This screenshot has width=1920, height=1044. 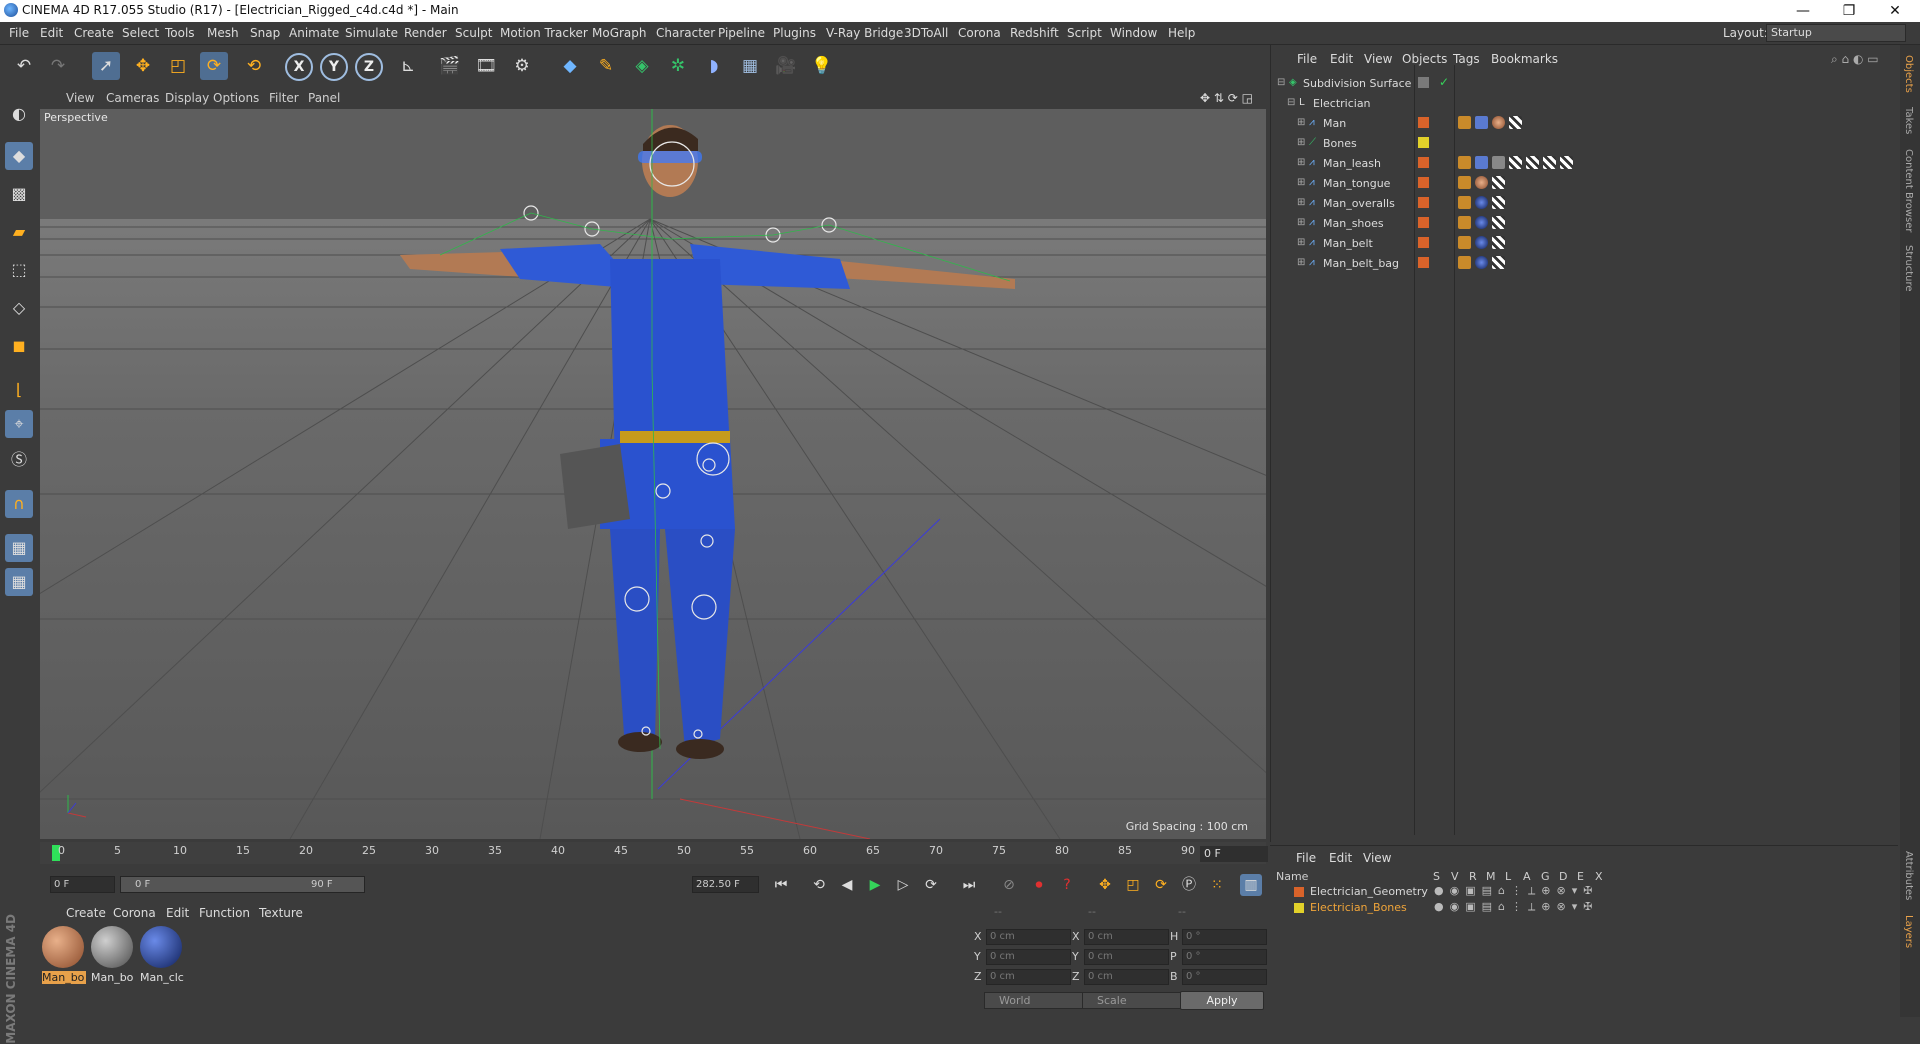 I want to click on render-picture-viewer-icon: 🎞, so click(x=486, y=66).